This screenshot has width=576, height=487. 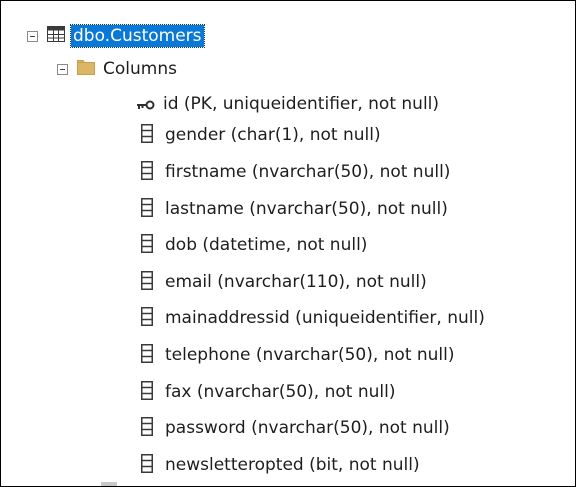 What do you see at coordinates (310, 355) in the screenshot?
I see `column-label: telephone (nvarchar(50), not null)` at bounding box center [310, 355].